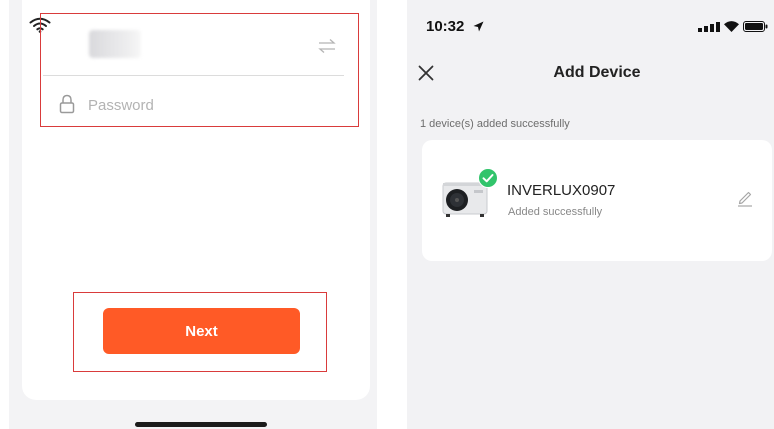 The height and width of the screenshot is (429, 774). I want to click on switch-network-icon, so click(327, 46).